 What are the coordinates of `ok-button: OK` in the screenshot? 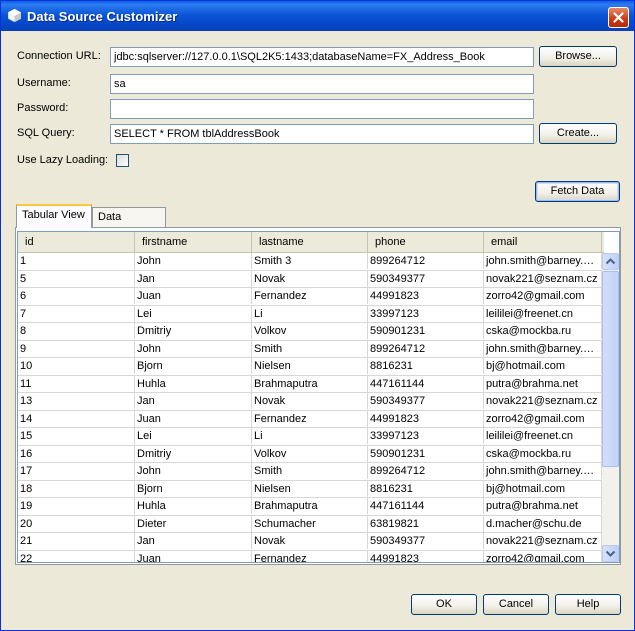 It's located at (444, 604).